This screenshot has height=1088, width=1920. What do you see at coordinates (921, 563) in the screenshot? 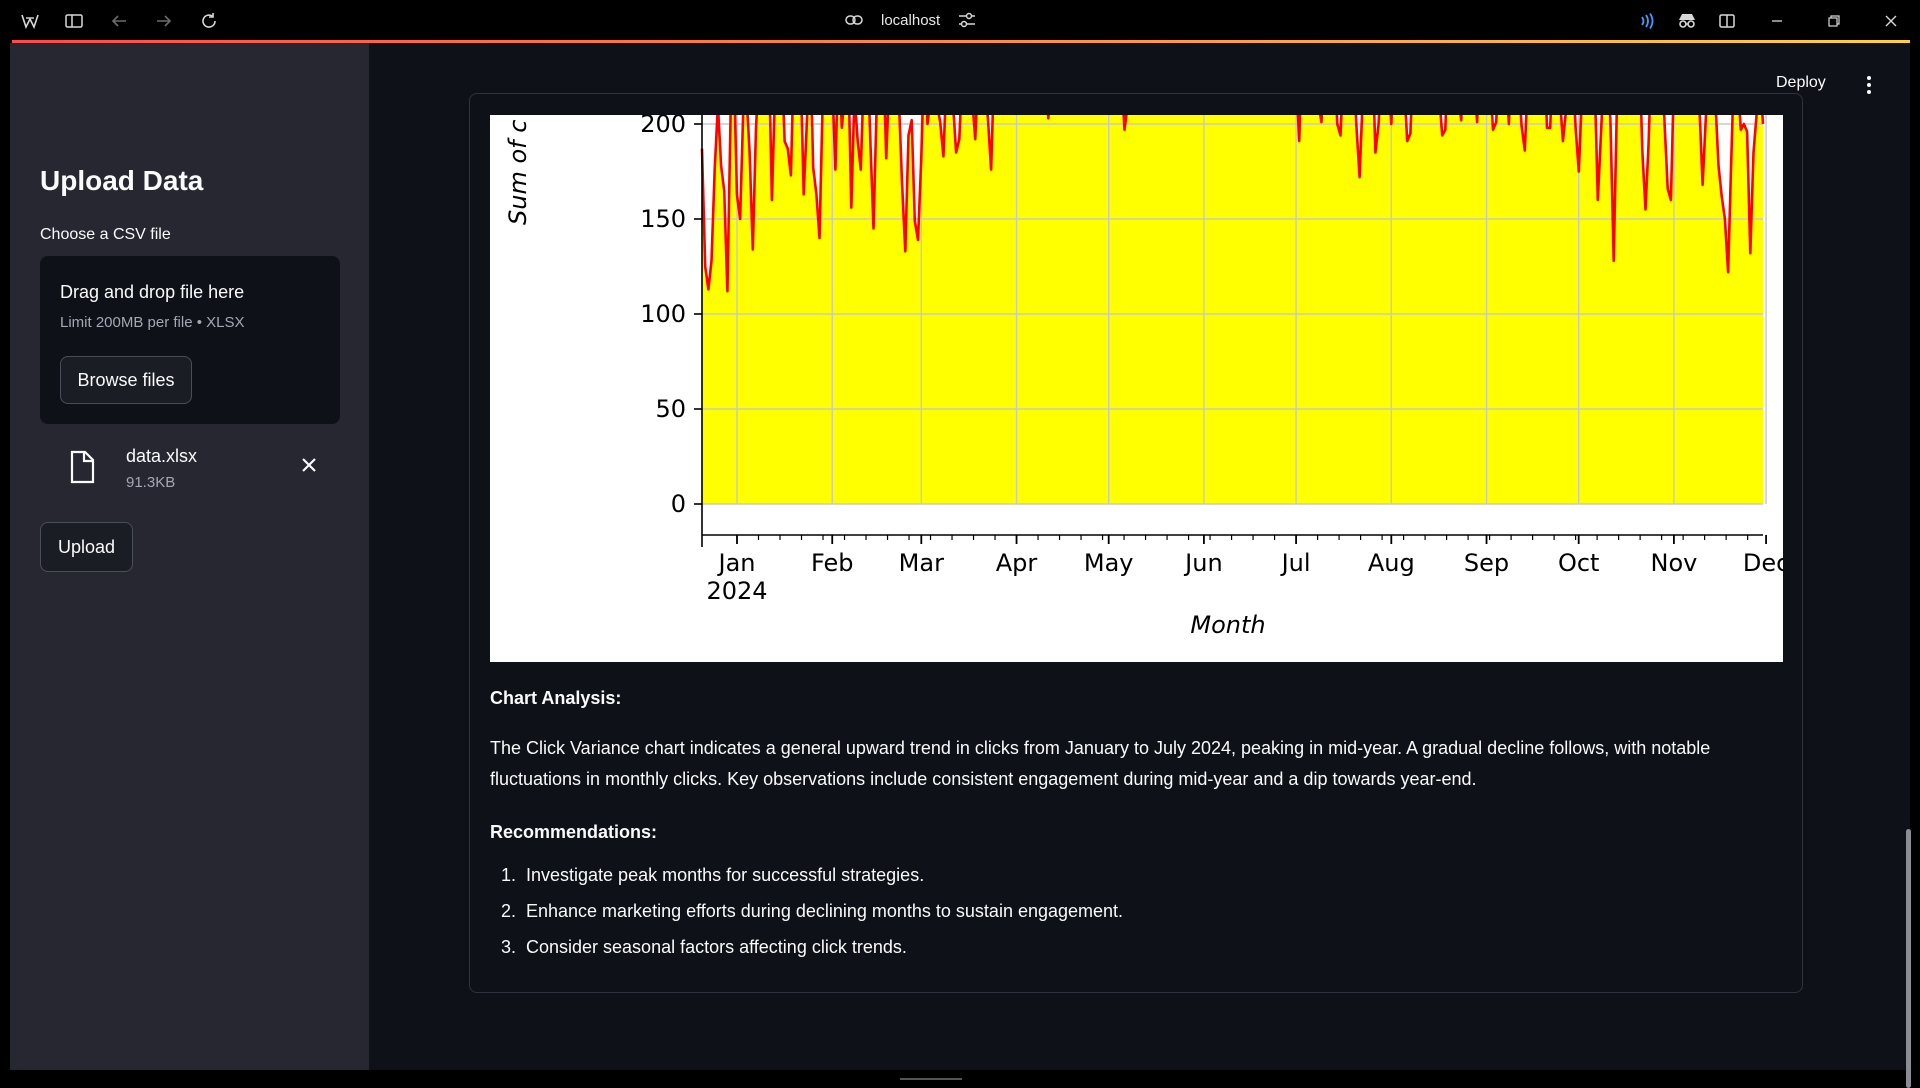
I see `x-tick-label: Mar` at bounding box center [921, 563].